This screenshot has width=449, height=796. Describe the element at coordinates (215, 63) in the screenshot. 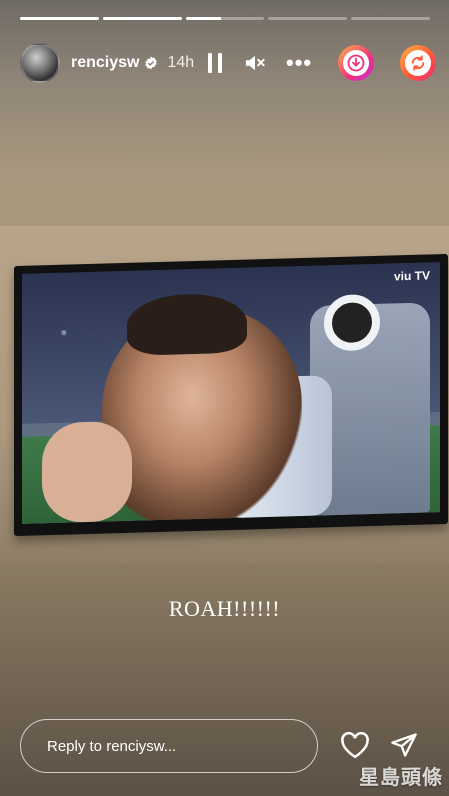

I see `pause-icon` at that location.